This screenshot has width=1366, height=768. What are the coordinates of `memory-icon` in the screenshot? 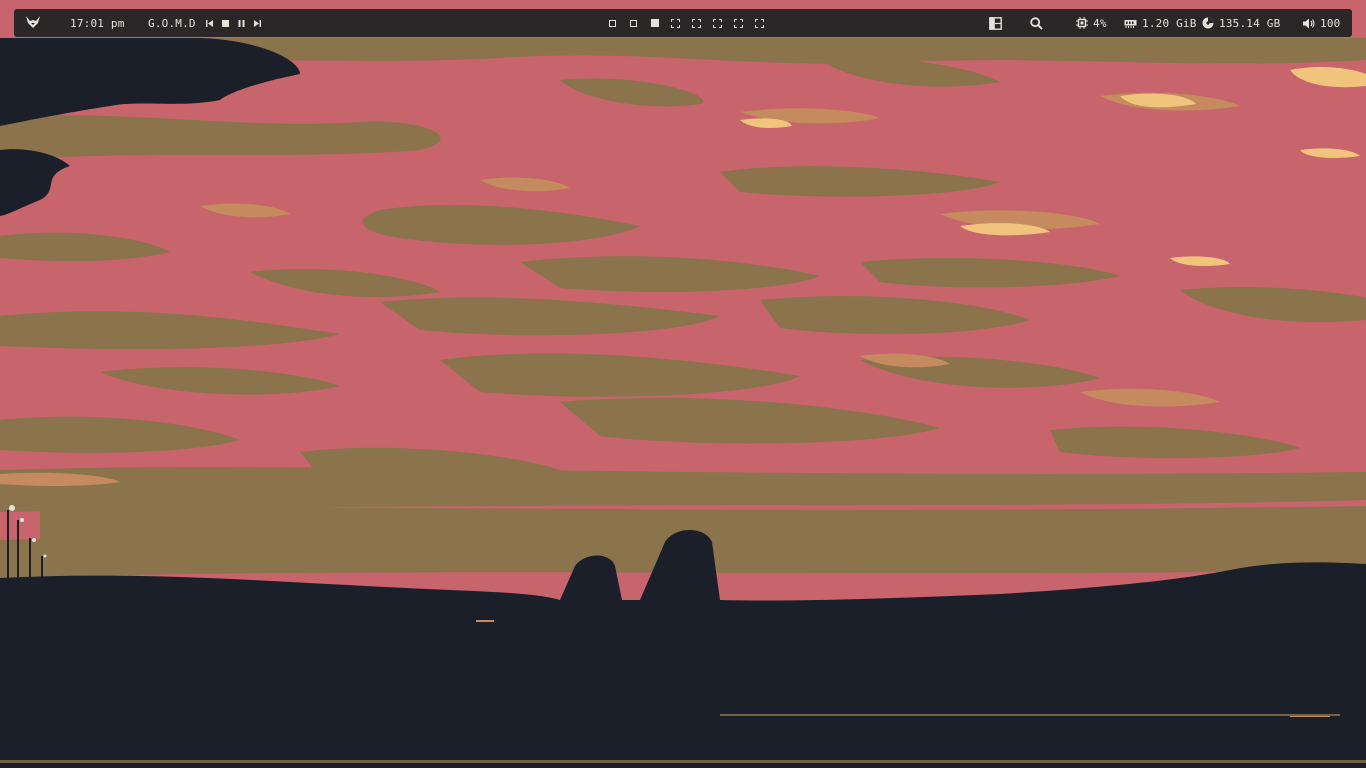 It's located at (1130, 23).